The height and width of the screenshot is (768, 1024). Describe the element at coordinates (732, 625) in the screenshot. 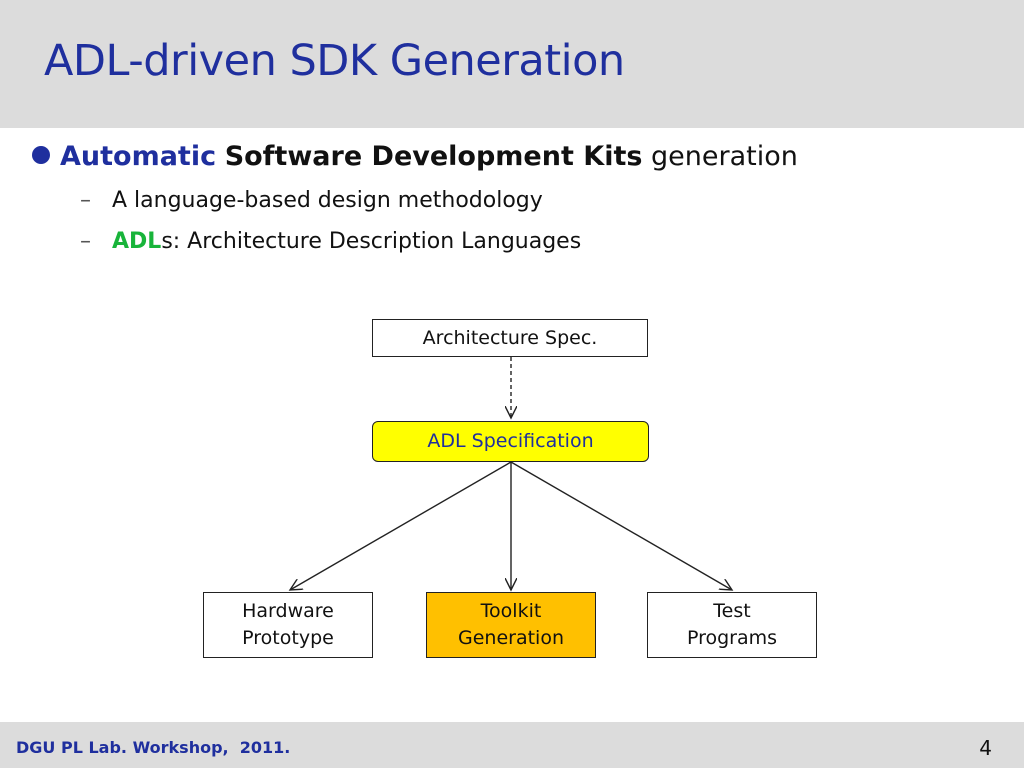

I see `test-programs-box: Test Programs` at that location.